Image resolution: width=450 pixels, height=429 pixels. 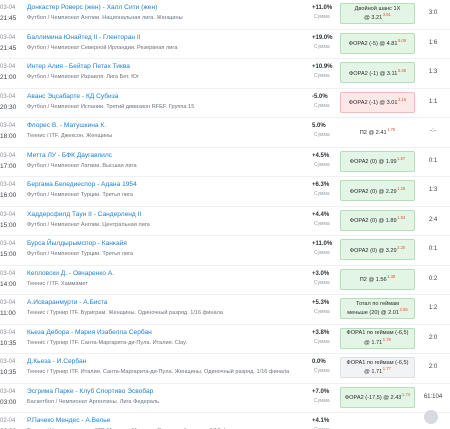 What do you see at coordinates (8, 402) in the screenshot?
I see `event-time: 03:00` at bounding box center [8, 402].